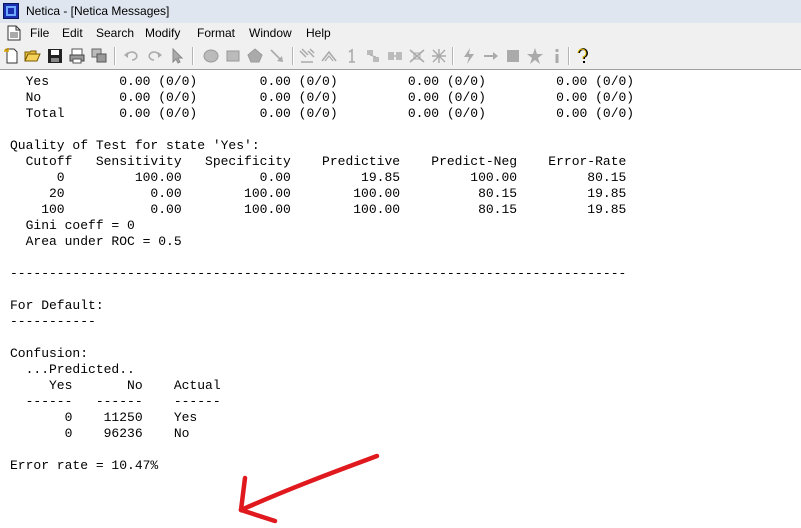  What do you see at coordinates (318, 209) in the screenshot?
I see `message-line: 100 0.00 100.00 100.00 80.15 19.85` at bounding box center [318, 209].